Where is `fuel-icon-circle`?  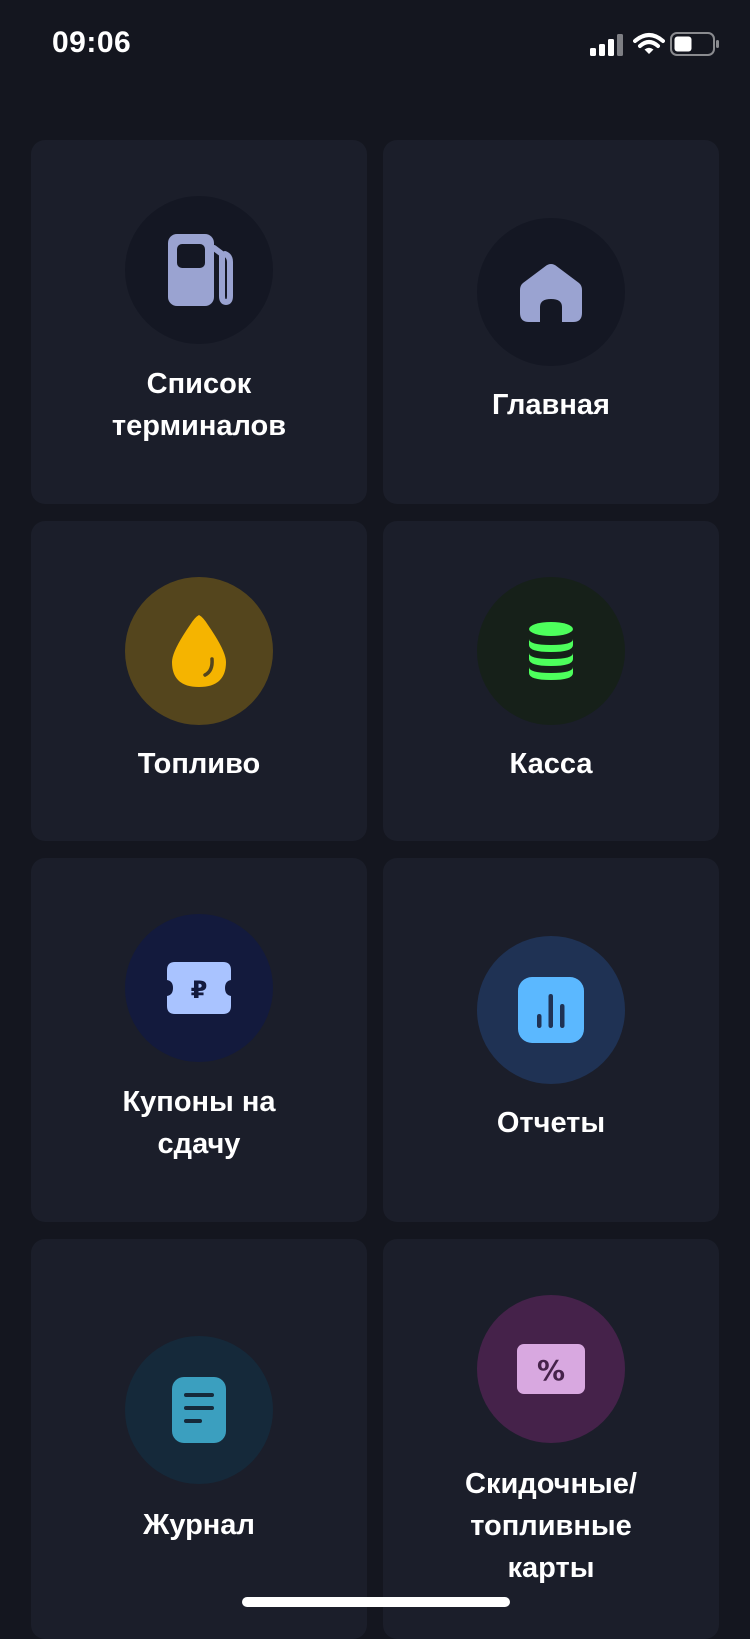 fuel-icon-circle is located at coordinates (199, 651).